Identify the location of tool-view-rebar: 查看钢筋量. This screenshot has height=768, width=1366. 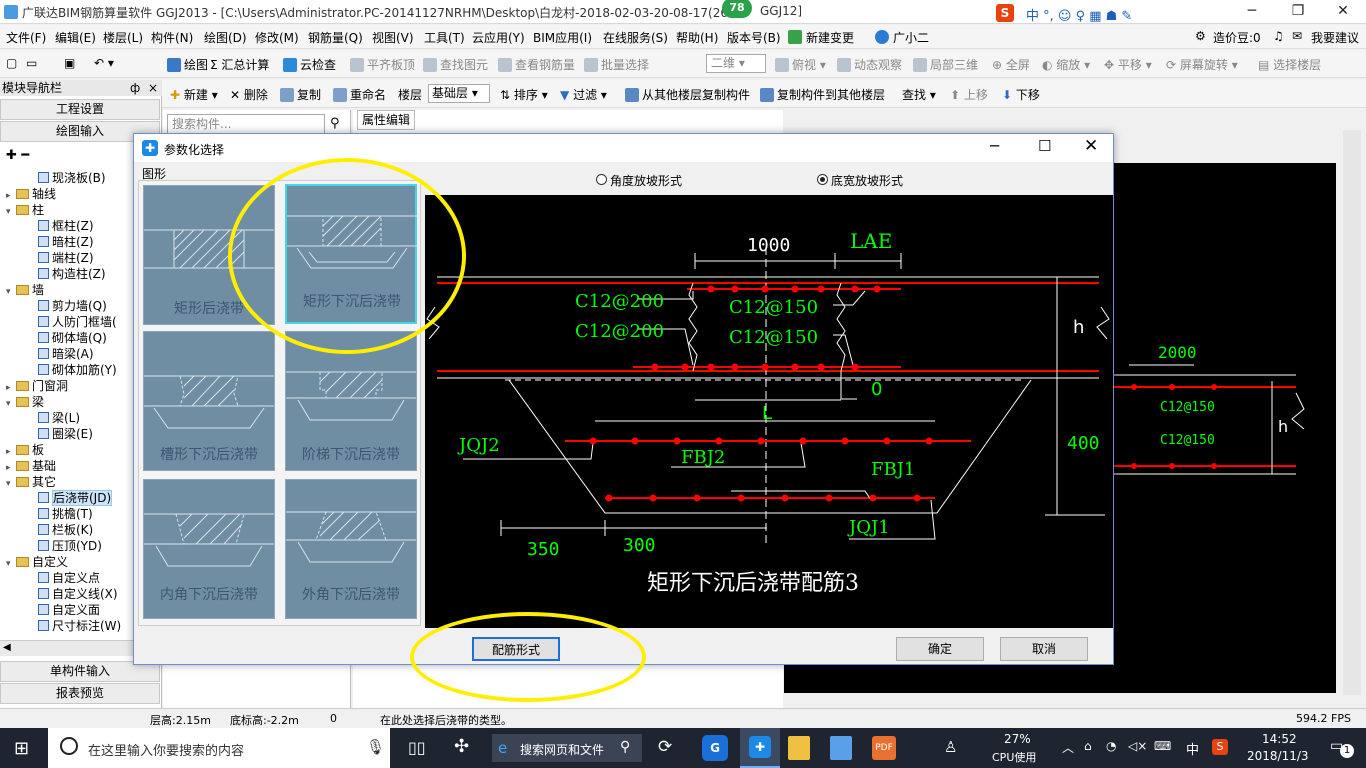
(536, 64).